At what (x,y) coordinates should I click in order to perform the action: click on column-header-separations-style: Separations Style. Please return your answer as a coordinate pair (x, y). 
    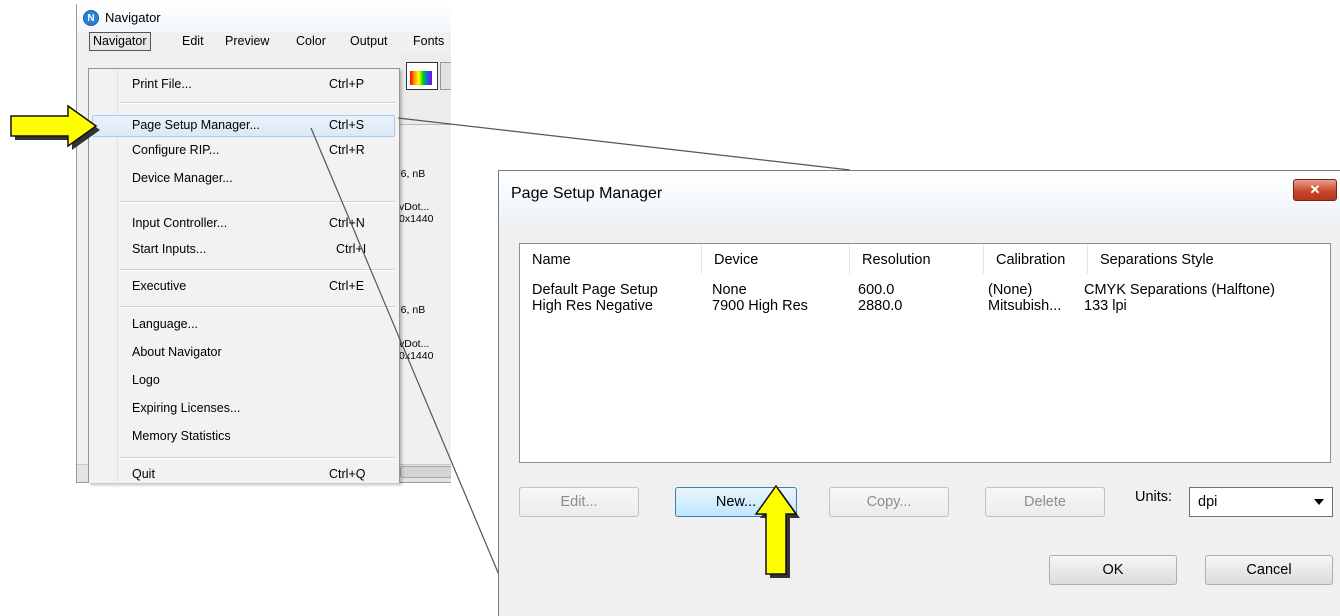
    Looking at the image, I should click on (1209, 259).